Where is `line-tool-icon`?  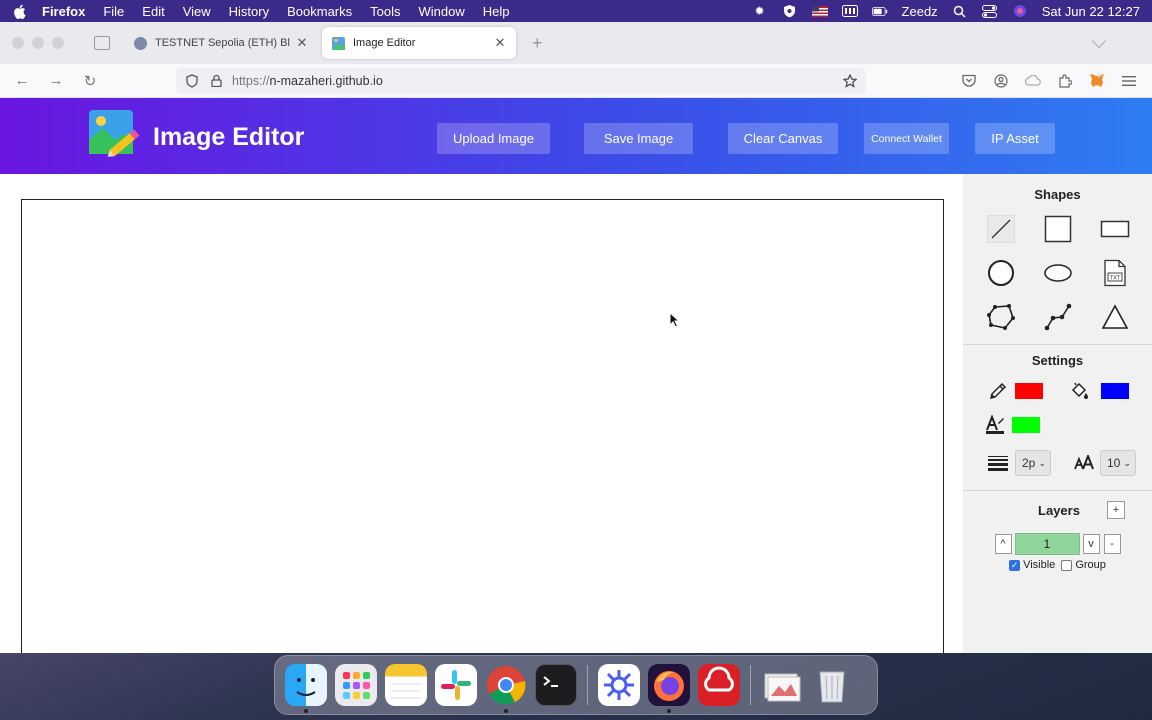 line-tool-icon is located at coordinates (1001, 229).